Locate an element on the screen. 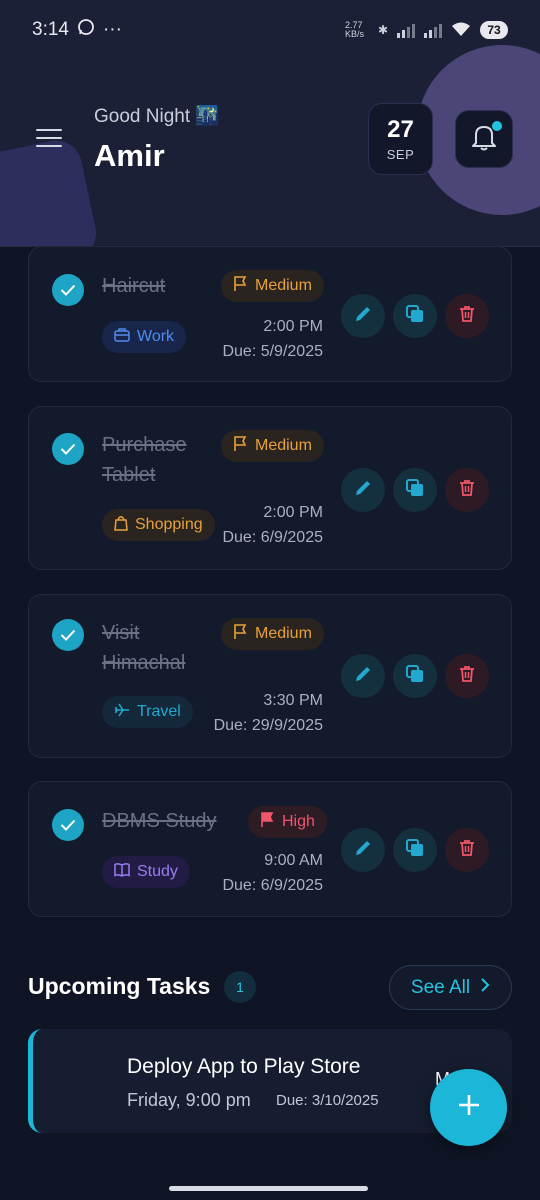 This screenshot has height=1200, width=540. briefcase-icon is located at coordinates (122, 337).